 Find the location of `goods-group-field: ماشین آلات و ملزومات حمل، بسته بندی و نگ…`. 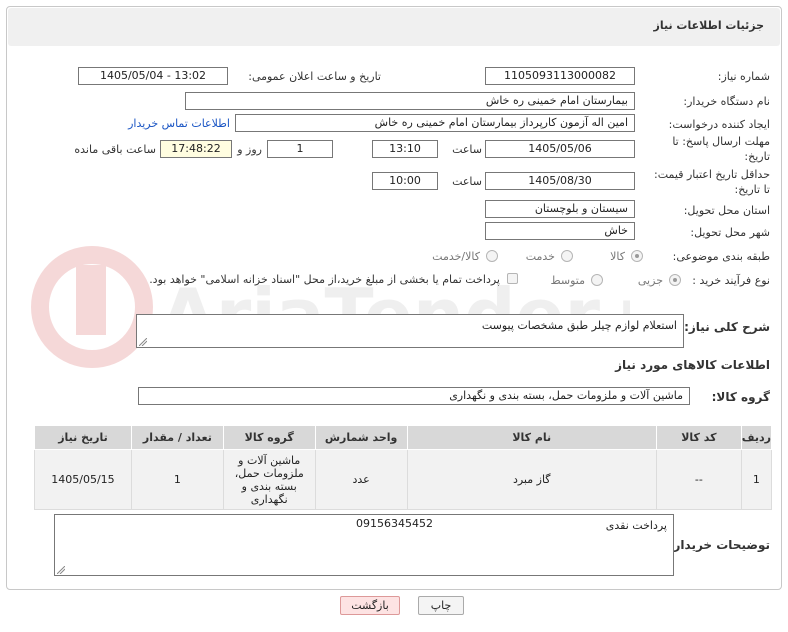

goods-group-field: ماشین آلات و ملزومات حمل، بسته بندی و نگ… is located at coordinates (414, 396).